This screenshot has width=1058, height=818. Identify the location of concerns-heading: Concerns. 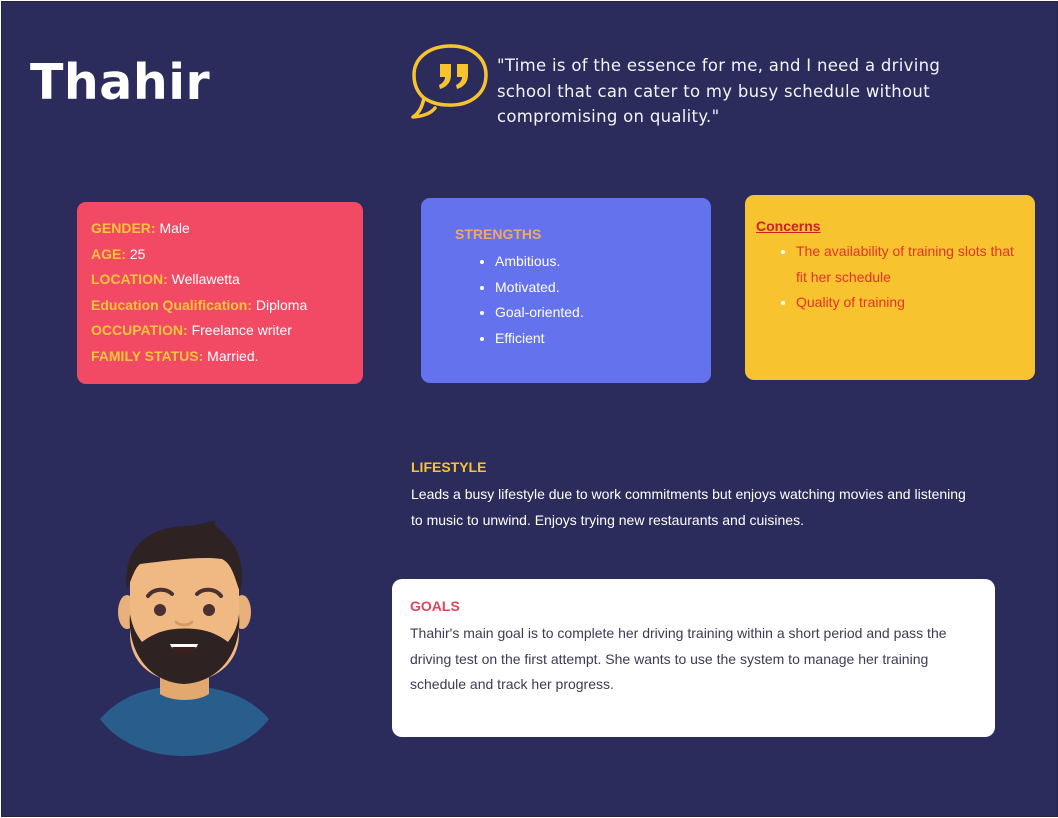
(788, 226).